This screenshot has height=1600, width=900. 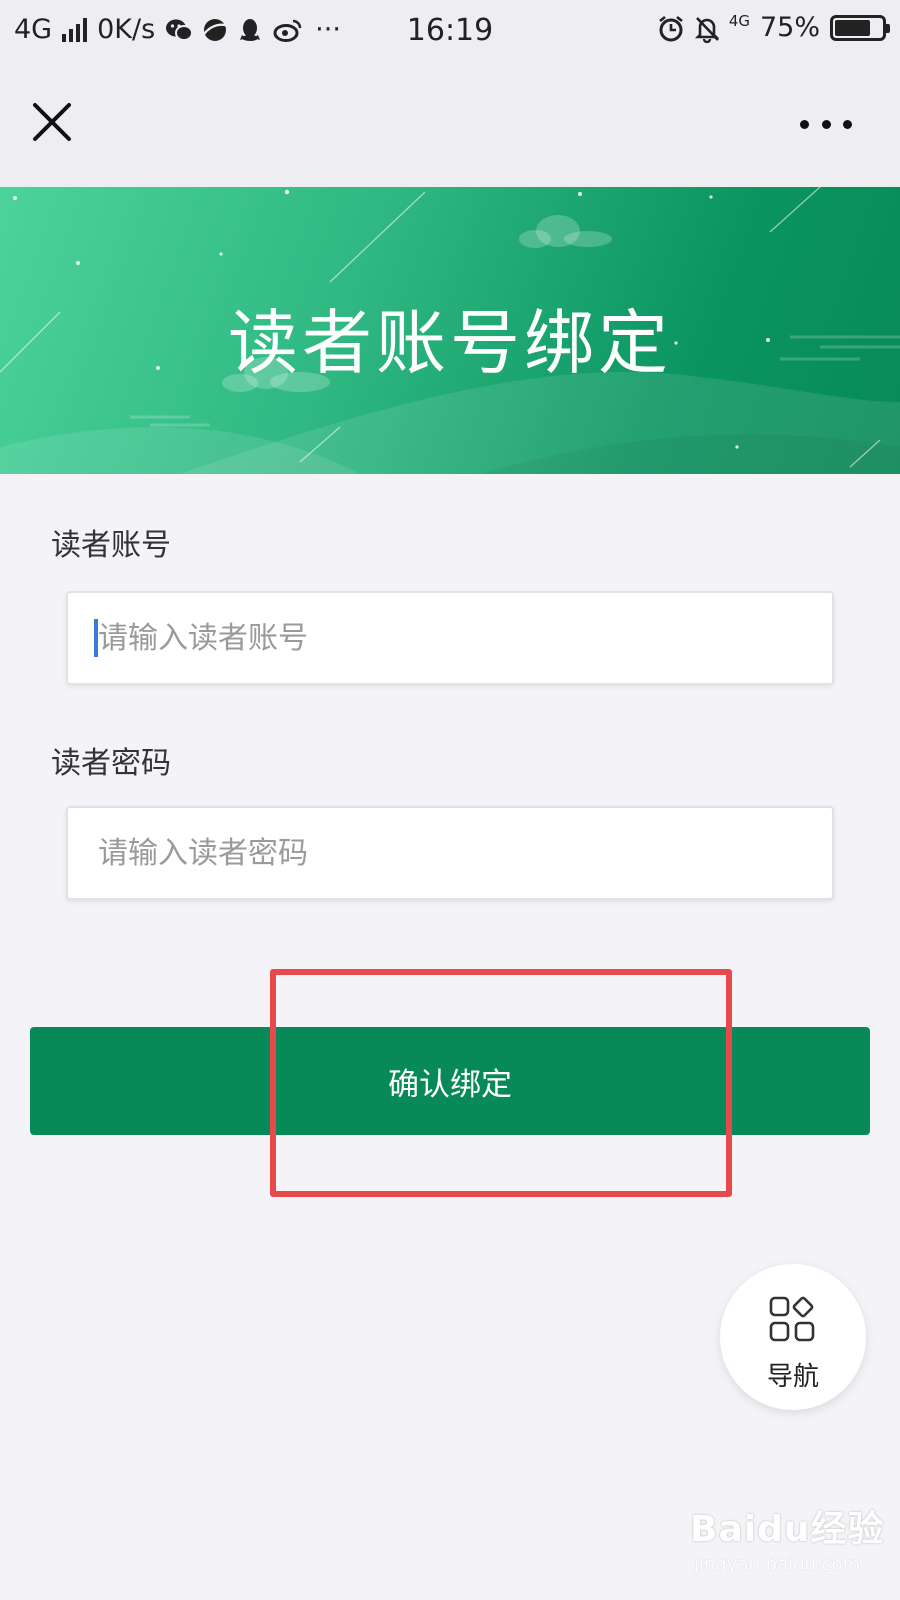 What do you see at coordinates (739, 20) in the screenshot?
I see `network-type-right: 4G` at bounding box center [739, 20].